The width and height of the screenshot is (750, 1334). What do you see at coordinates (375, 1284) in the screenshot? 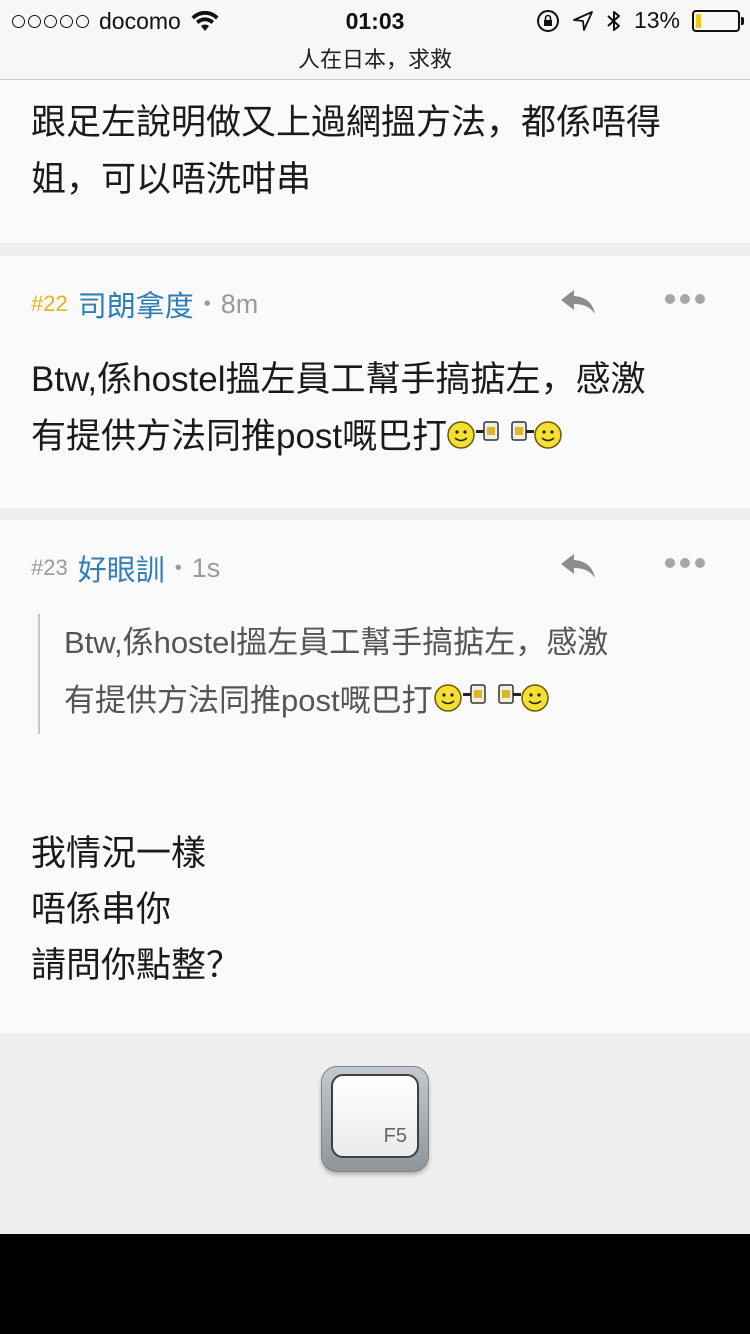
I see `bottom-black-strip` at bounding box center [375, 1284].